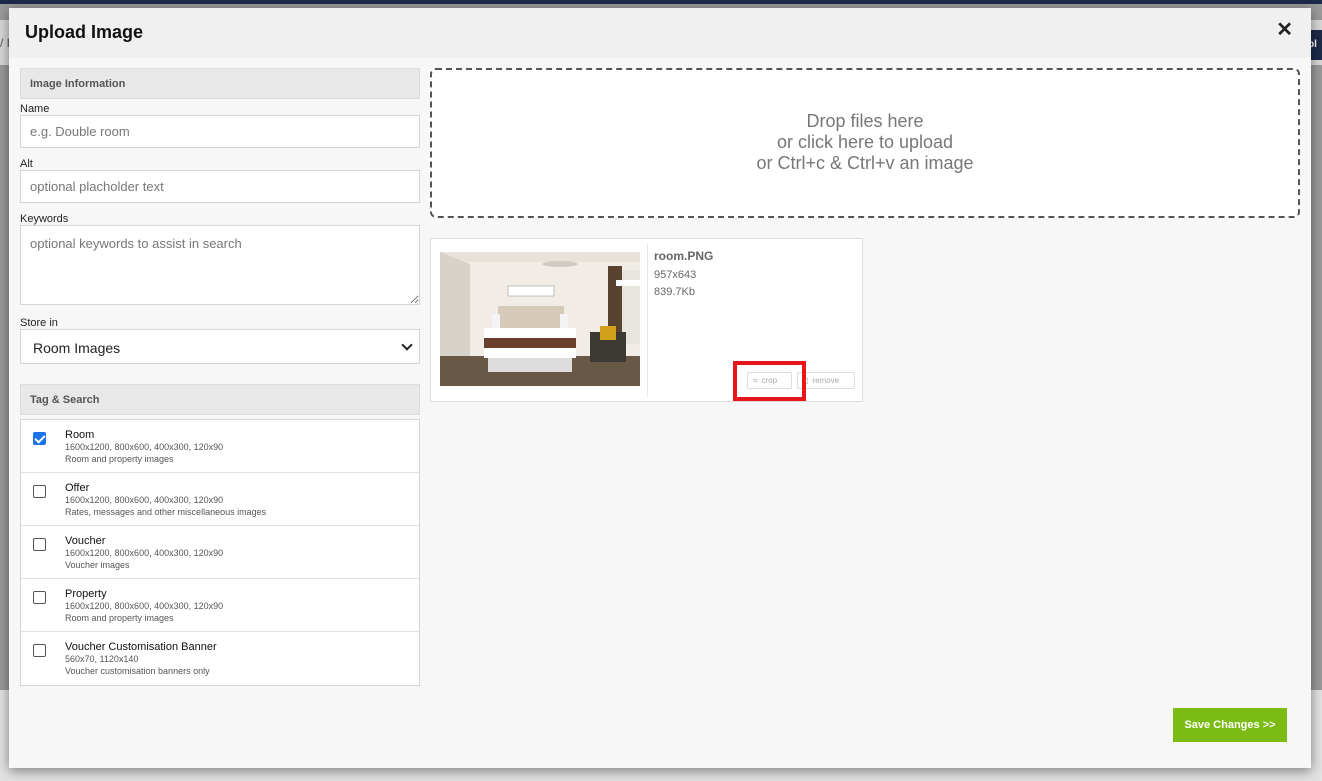 This screenshot has height=781, width=1322. Describe the element at coordinates (675, 275) in the screenshot. I see `file-dimensions: 957x643` at that location.